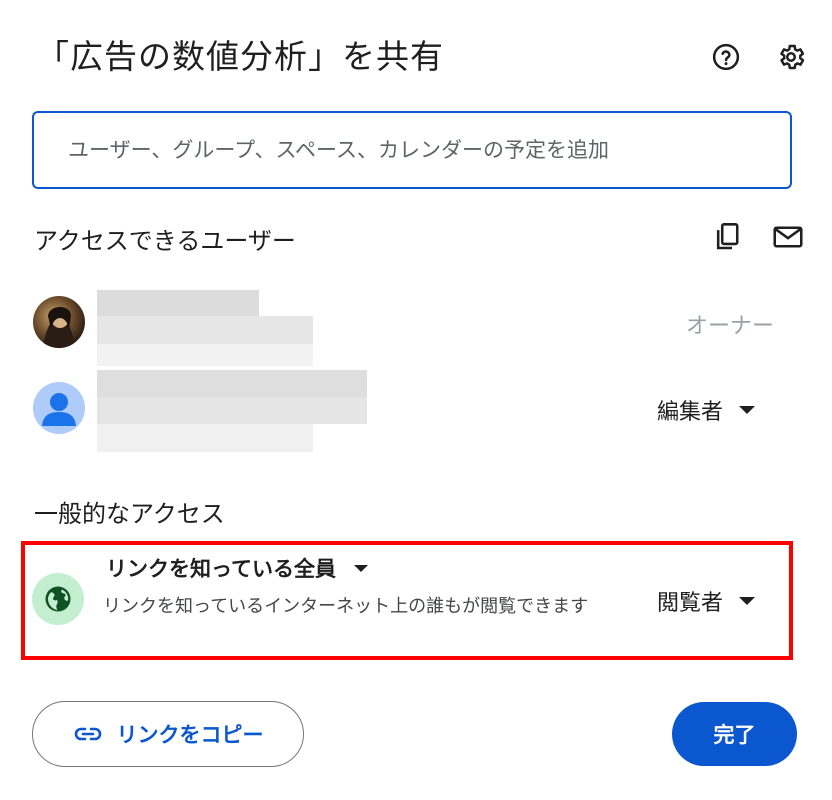  I want to click on copy-link-button: リンクをコピー, so click(168, 734).